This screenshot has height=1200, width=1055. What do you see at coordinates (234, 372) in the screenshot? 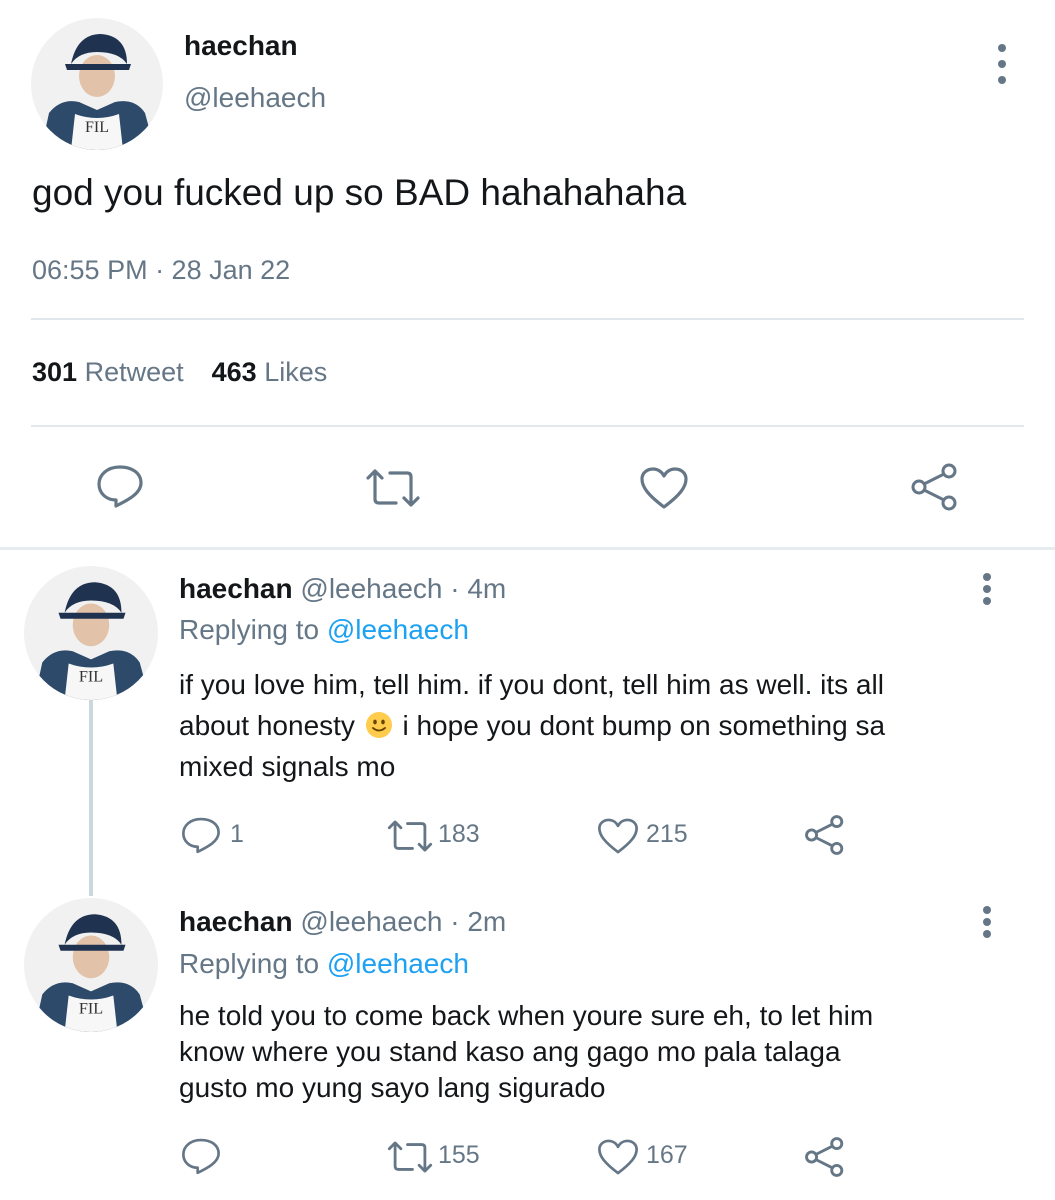
I see `like-count: 463` at bounding box center [234, 372].